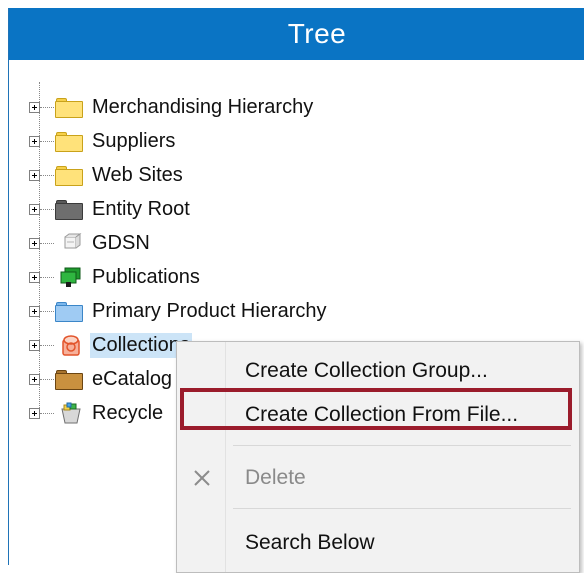 This screenshot has width=584, height=573. I want to click on menu-item-delete: Delete, so click(378, 478).